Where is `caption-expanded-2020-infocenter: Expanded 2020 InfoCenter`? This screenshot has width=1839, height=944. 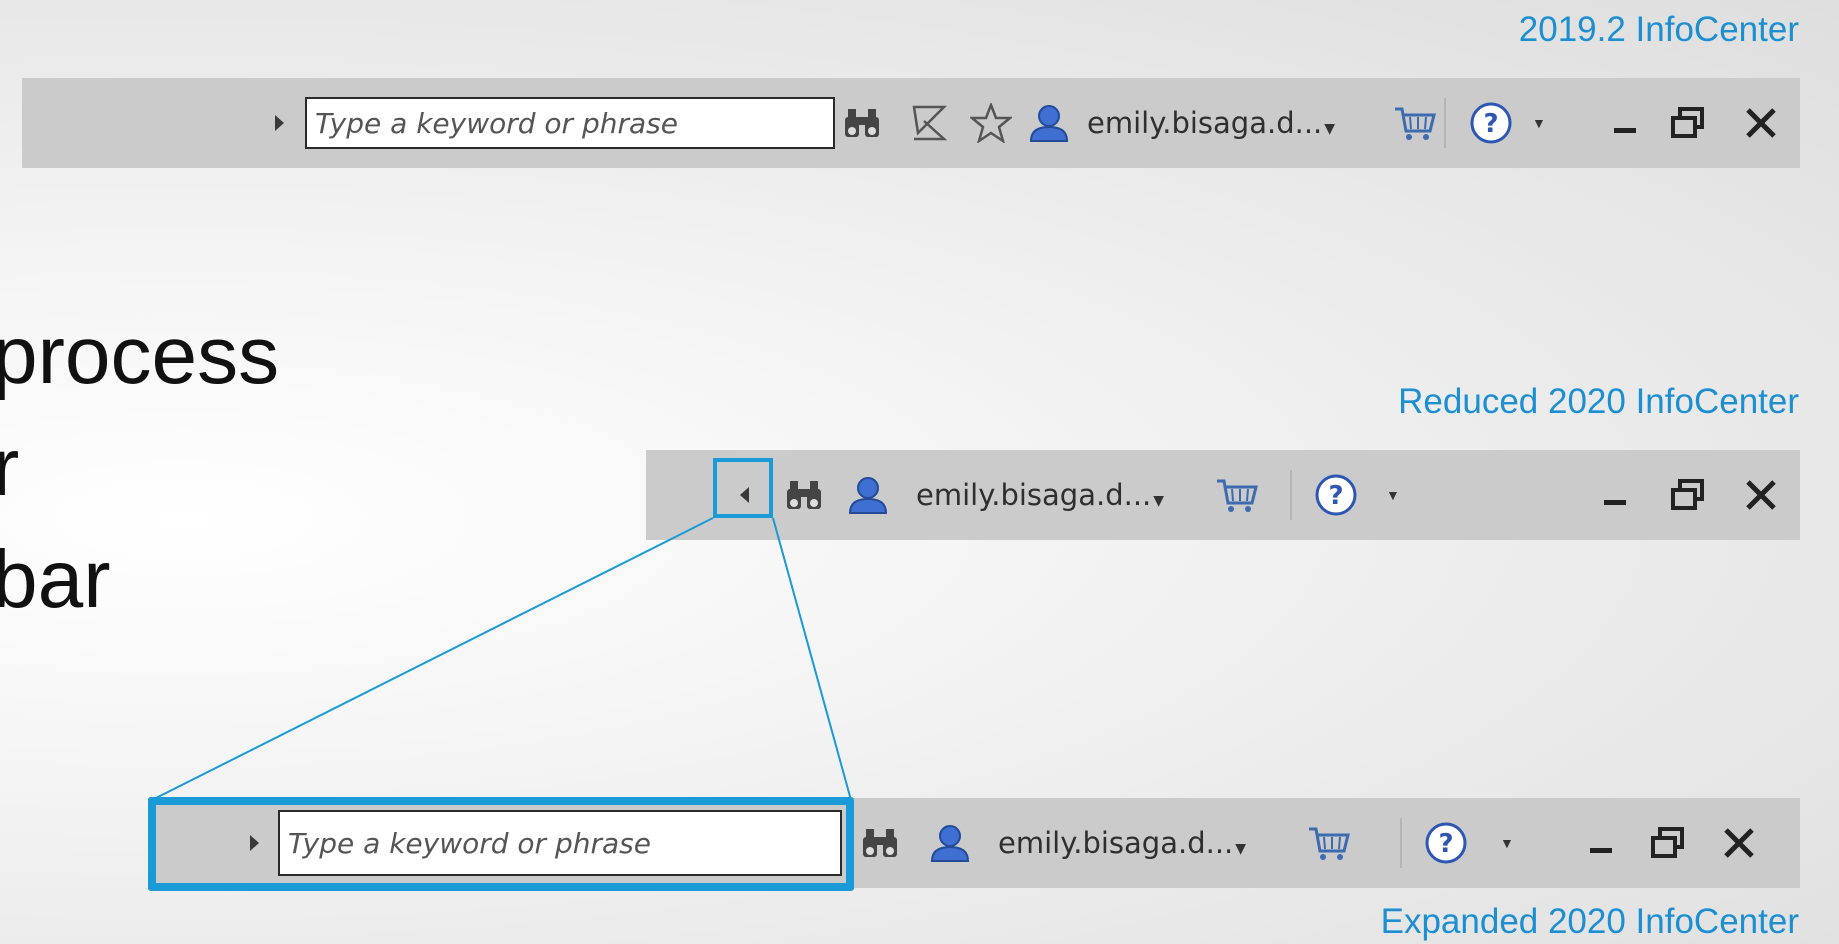
caption-expanded-2020-infocenter: Expanded 2020 InfoCenter is located at coordinates (1589, 921).